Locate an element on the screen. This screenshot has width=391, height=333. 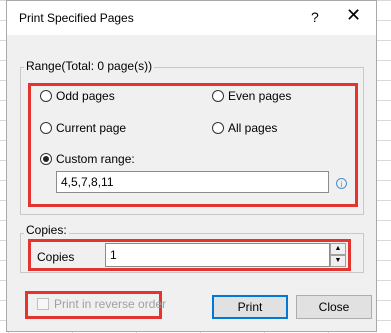
help-icon: ? is located at coordinates (315, 17).